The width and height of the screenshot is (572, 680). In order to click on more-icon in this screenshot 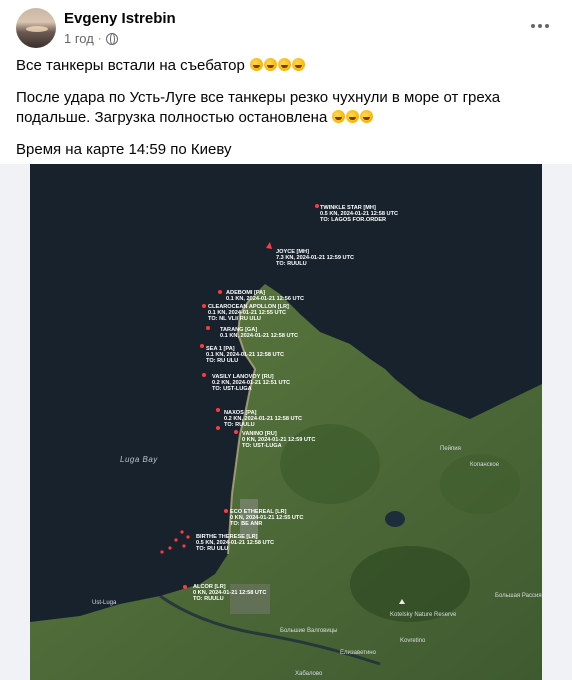, I will do `click(540, 26)`.